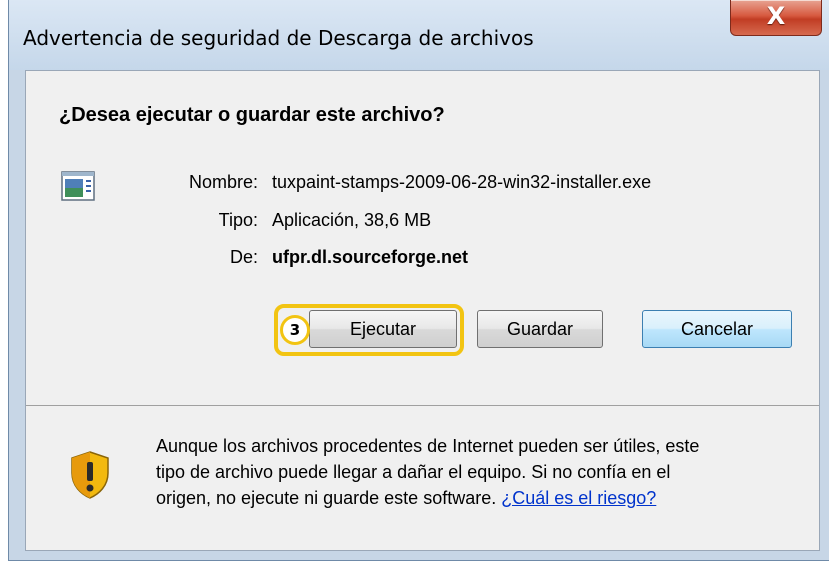 The width and height of the screenshot is (829, 561). Describe the element at coordinates (78, 186) in the screenshot. I see `application-window-icon` at that location.